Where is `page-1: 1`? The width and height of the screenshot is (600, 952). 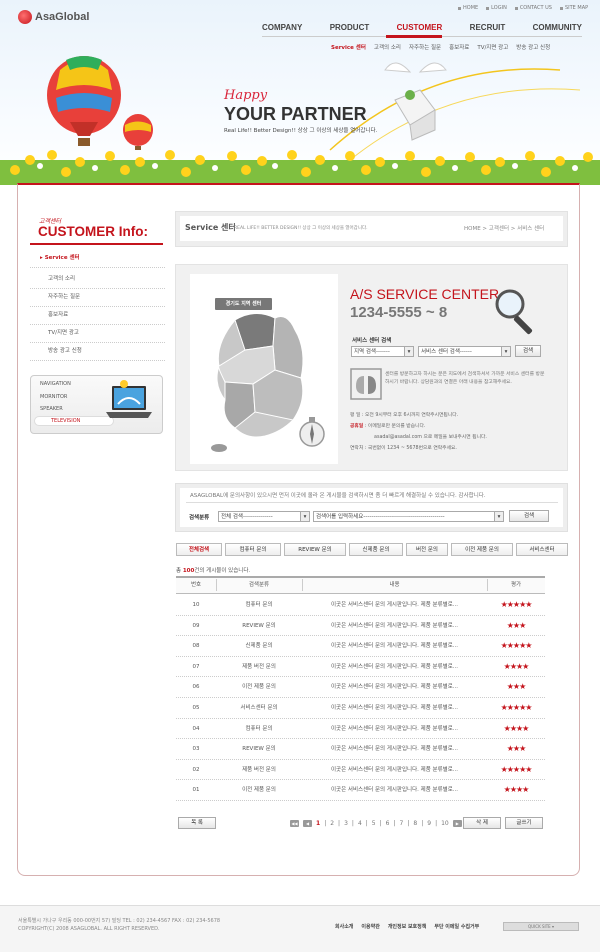 page-1: 1 is located at coordinates (318, 823).